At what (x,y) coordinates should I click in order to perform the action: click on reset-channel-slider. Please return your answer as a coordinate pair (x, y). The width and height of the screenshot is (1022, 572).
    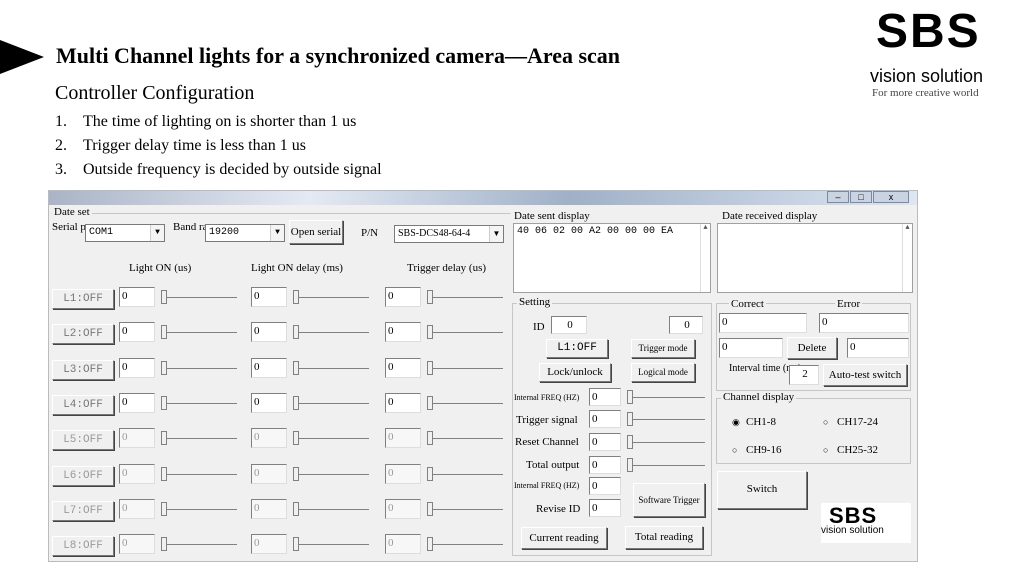
    Looking at the image, I should click on (666, 442).